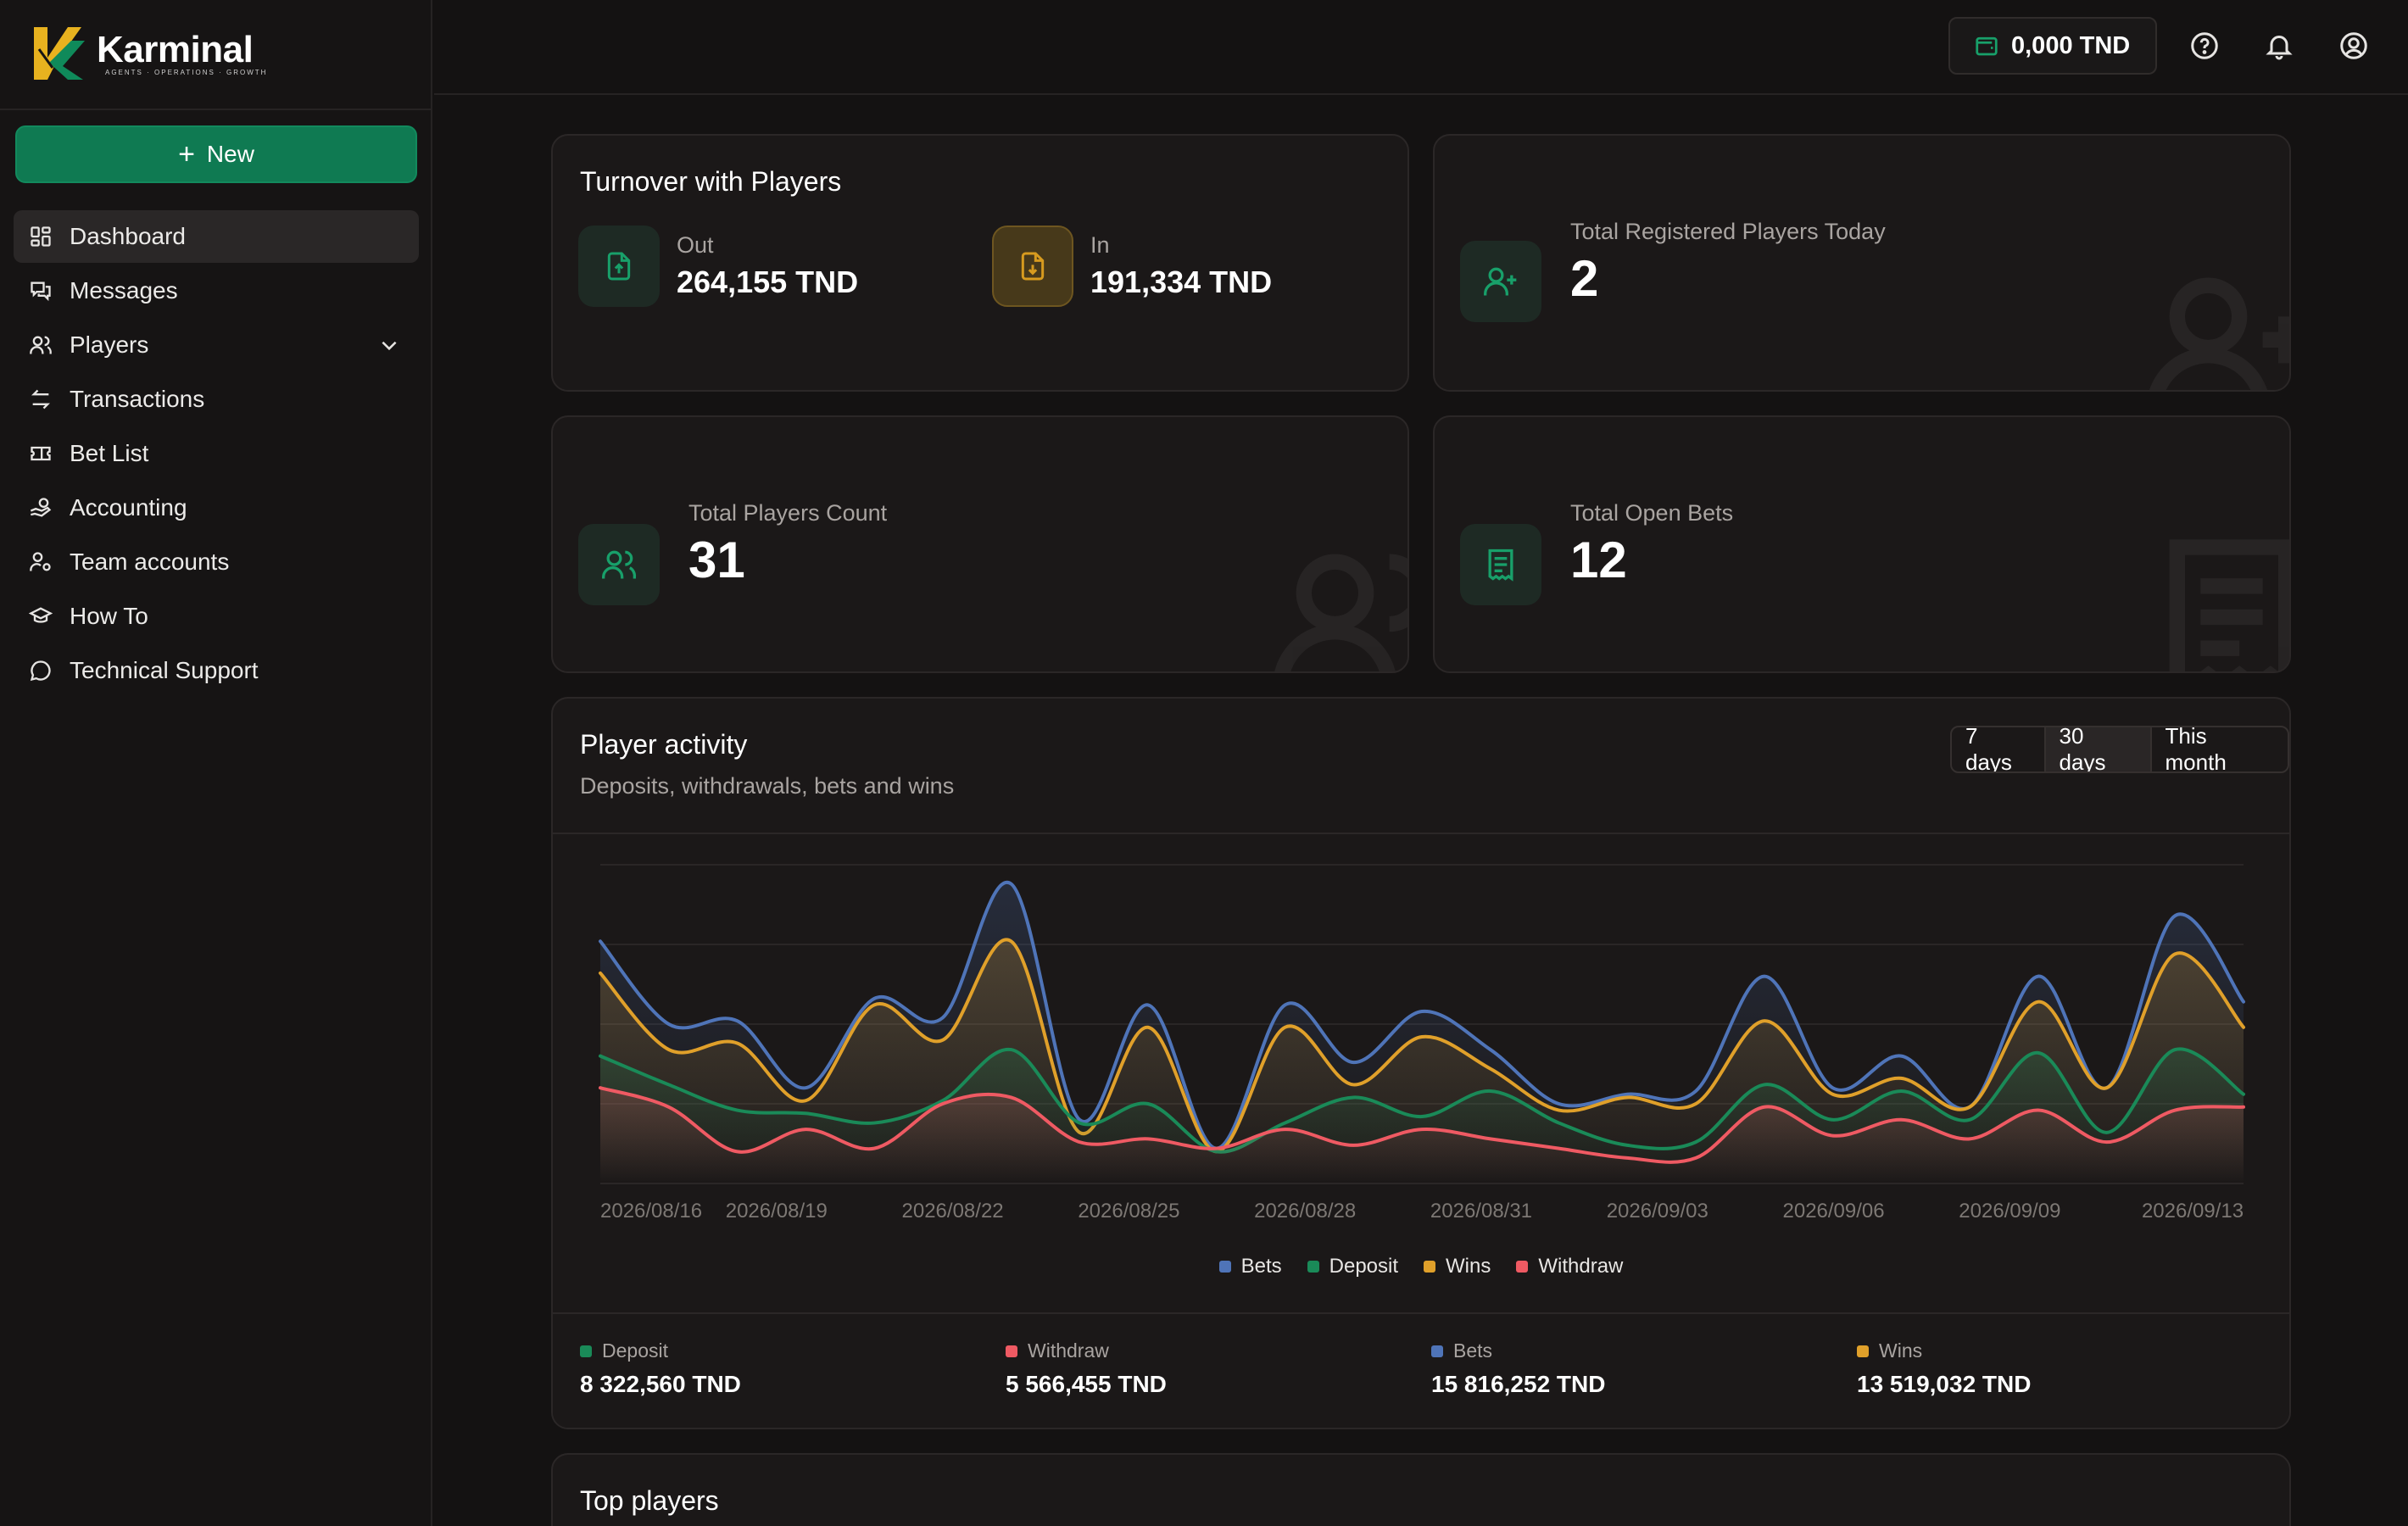 The width and height of the screenshot is (2408, 1526). Describe the element at coordinates (1728, 231) in the screenshot. I see `registered-label: Total Registered Players Today` at that location.